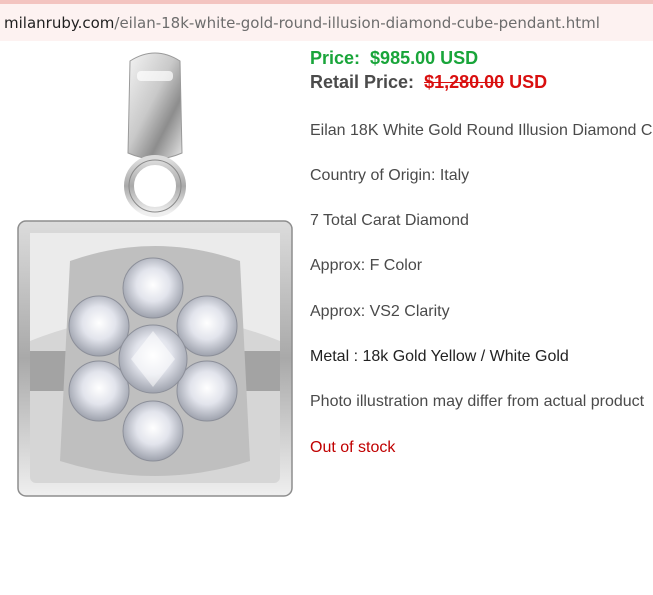 This screenshot has height=595, width=653. What do you see at coordinates (424, 58) in the screenshot?
I see `sale-price-value: $985.00 USD` at bounding box center [424, 58].